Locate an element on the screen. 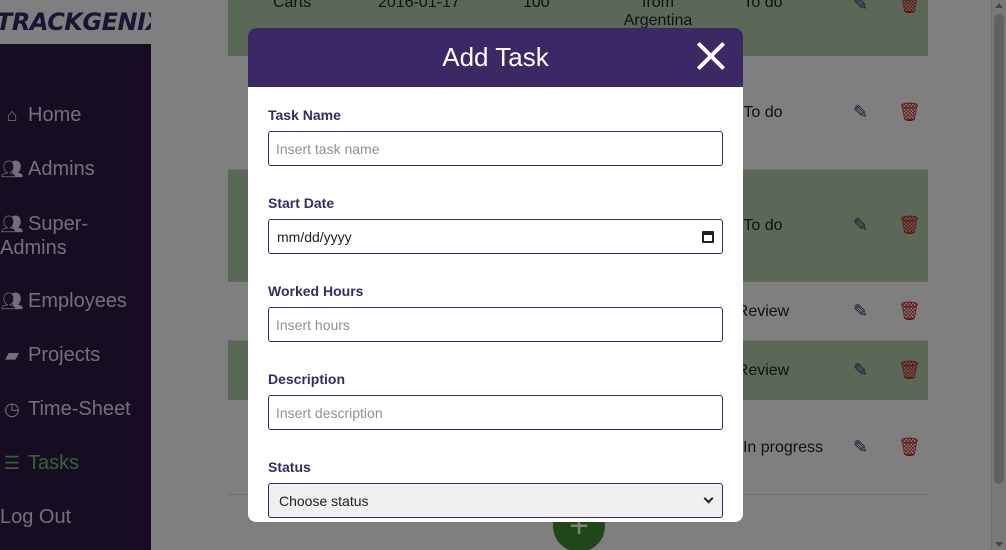 The height and width of the screenshot is (550, 1006). status-group: Status Choose status is located at coordinates (495, 488).